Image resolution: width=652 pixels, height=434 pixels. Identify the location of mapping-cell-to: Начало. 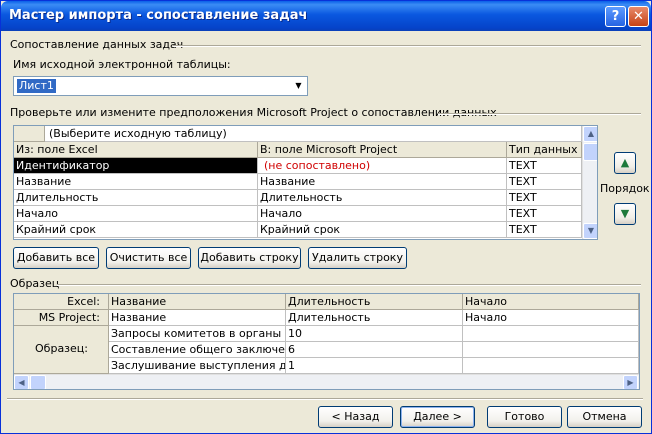
(382, 214).